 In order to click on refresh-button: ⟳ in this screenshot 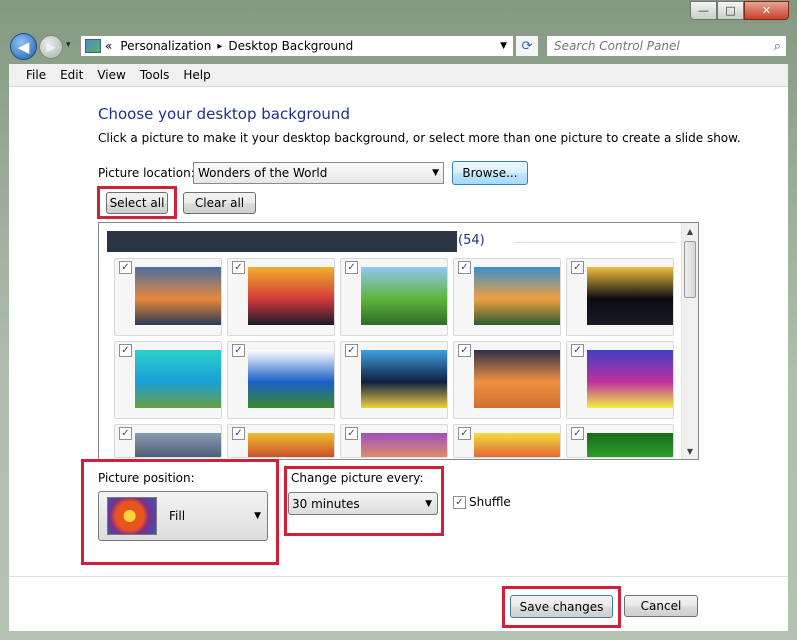, I will do `click(527, 46)`.